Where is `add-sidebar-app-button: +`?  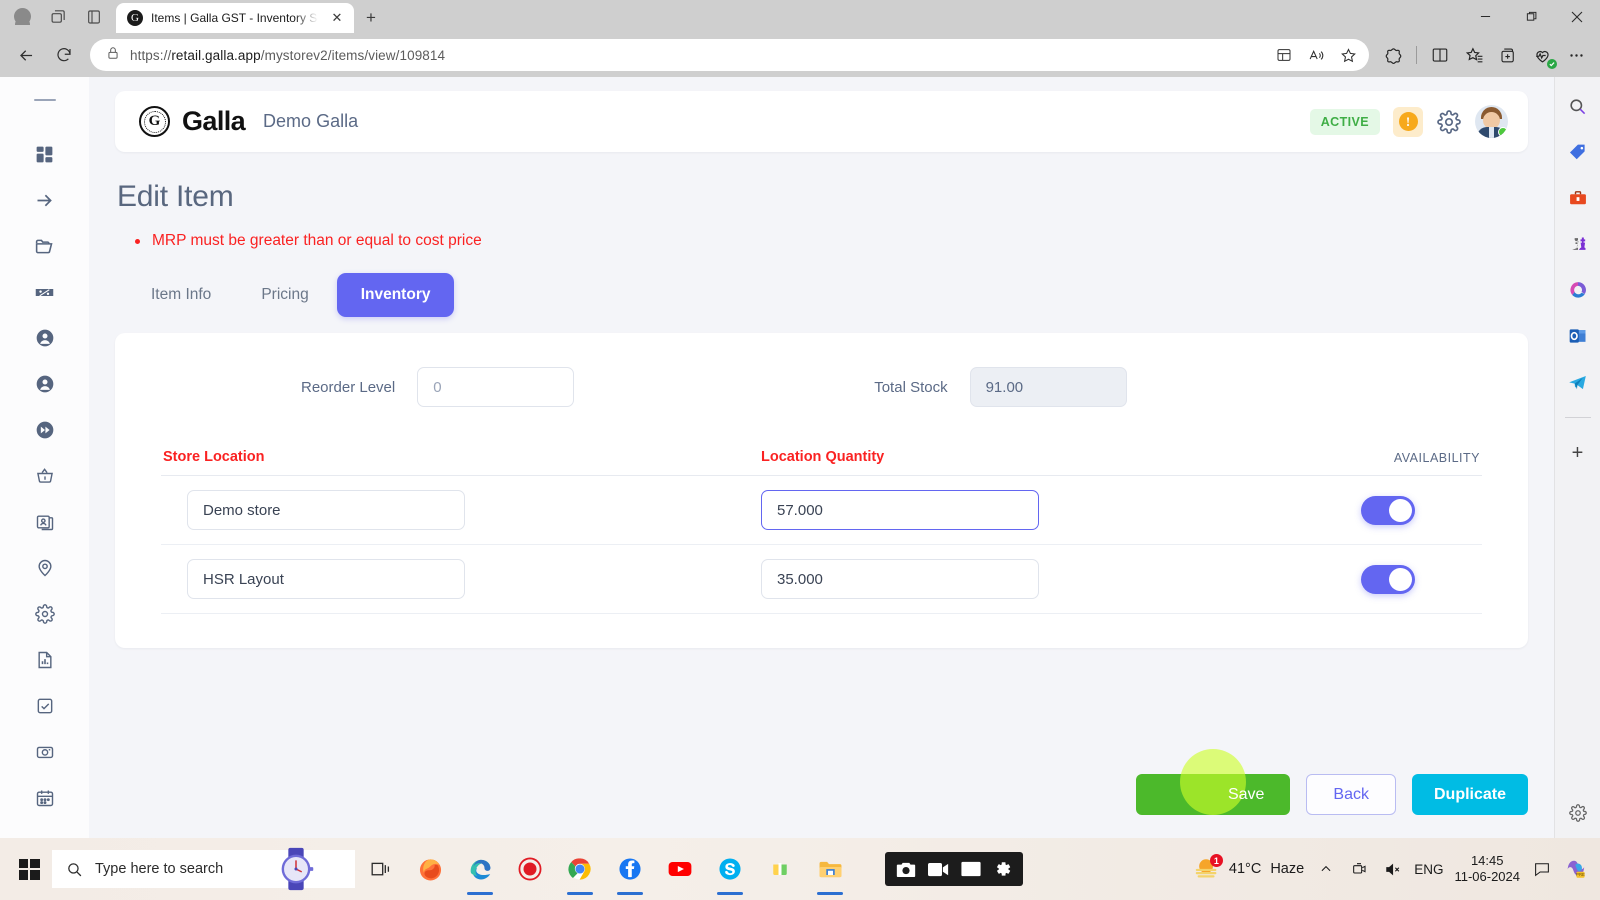 add-sidebar-app-button: + is located at coordinates (1578, 453).